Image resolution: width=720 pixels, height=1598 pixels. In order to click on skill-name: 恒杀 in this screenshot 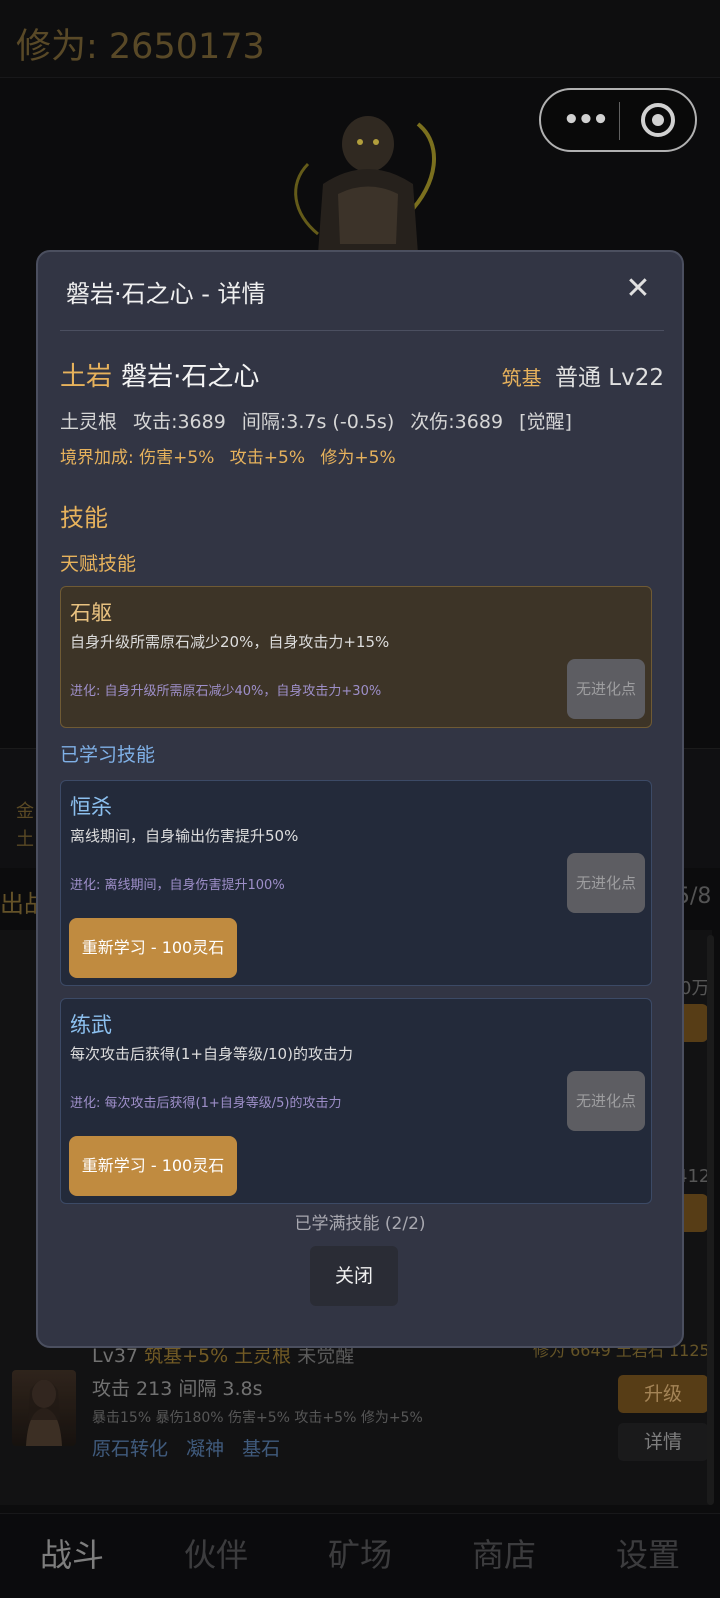, I will do `click(91, 807)`.